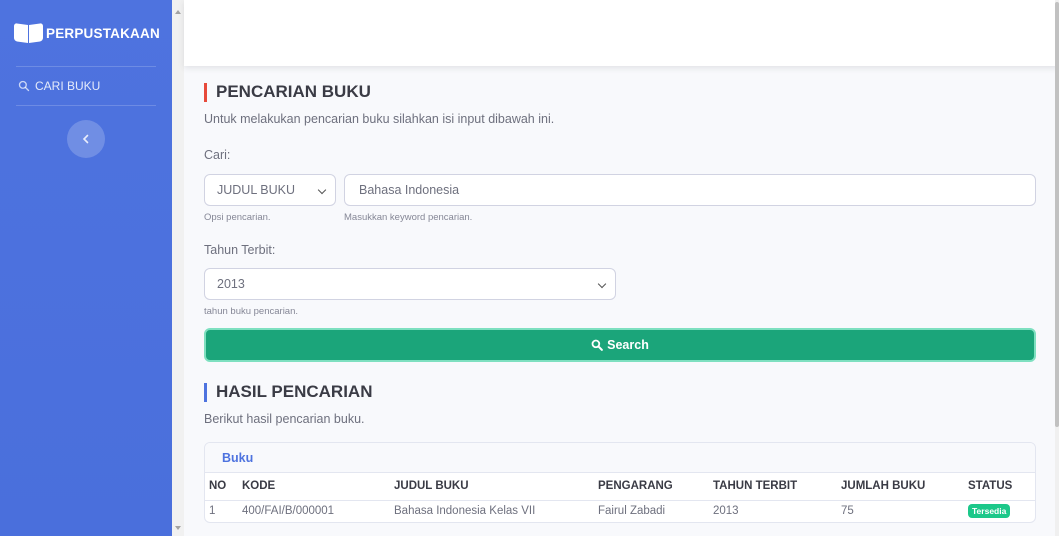 This screenshot has height=536, width=1059. What do you see at coordinates (231, 284) in the screenshot?
I see `year-value: 2013` at bounding box center [231, 284].